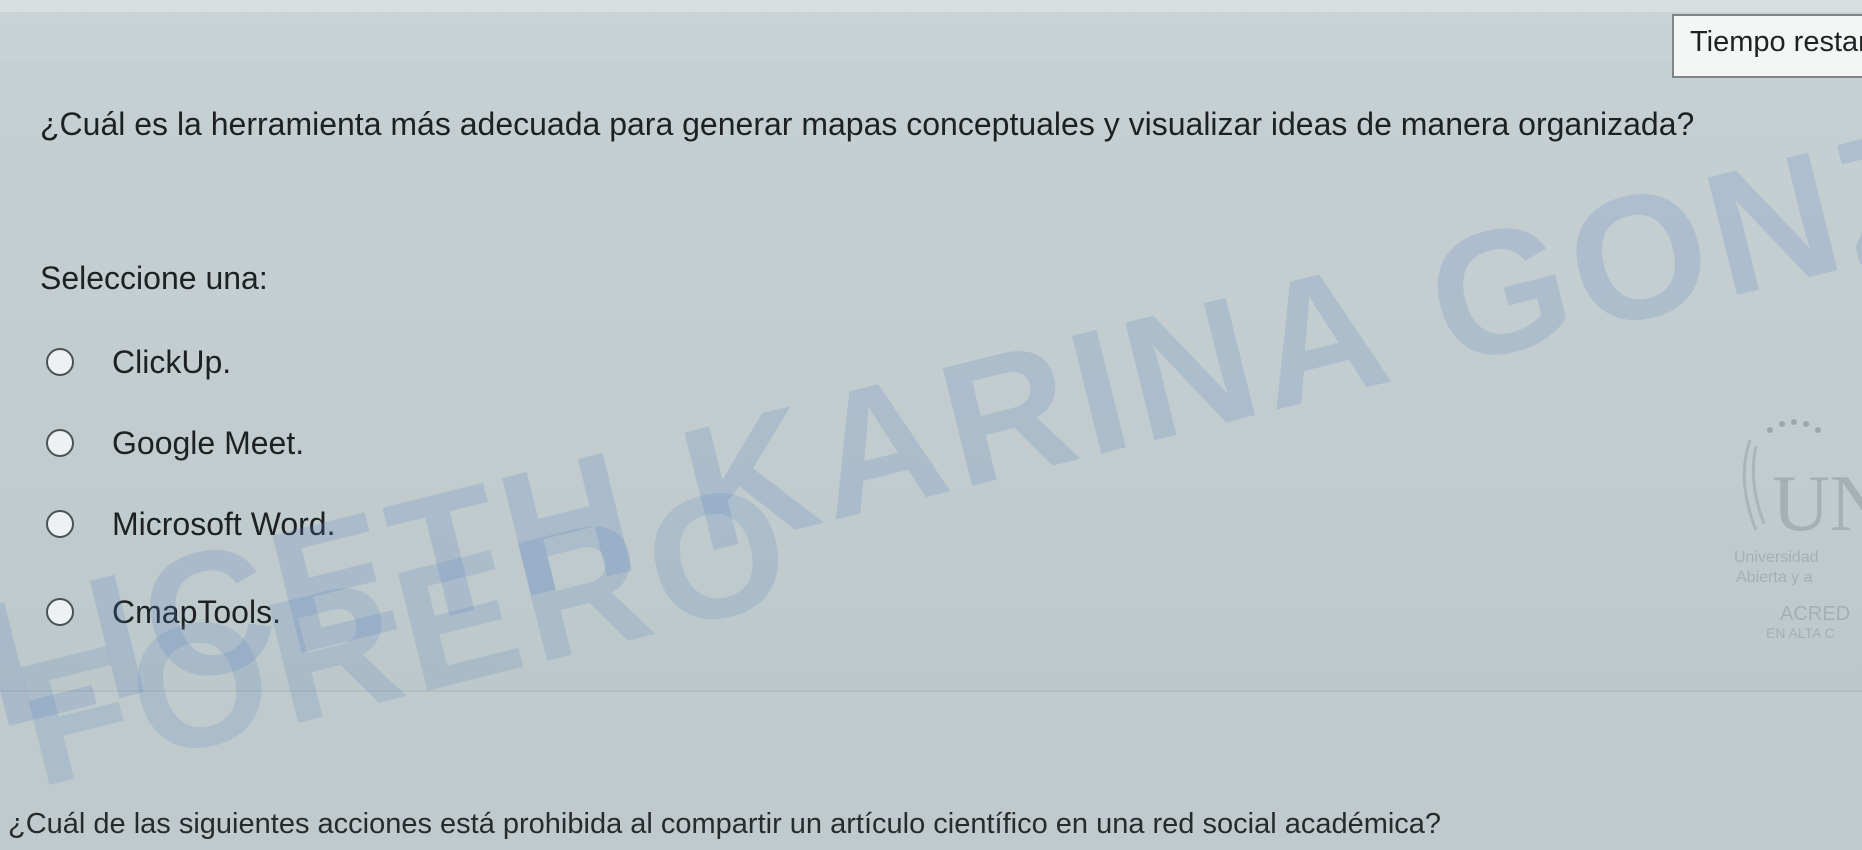 The width and height of the screenshot is (1862, 850). What do you see at coordinates (1776, 42) in the screenshot?
I see `timer-label: Tiempo restar` at bounding box center [1776, 42].